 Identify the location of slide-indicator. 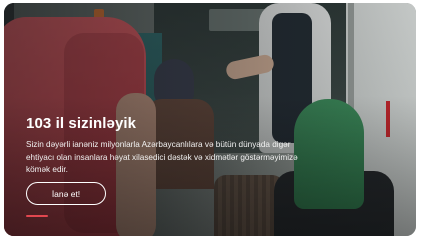
(37, 216).